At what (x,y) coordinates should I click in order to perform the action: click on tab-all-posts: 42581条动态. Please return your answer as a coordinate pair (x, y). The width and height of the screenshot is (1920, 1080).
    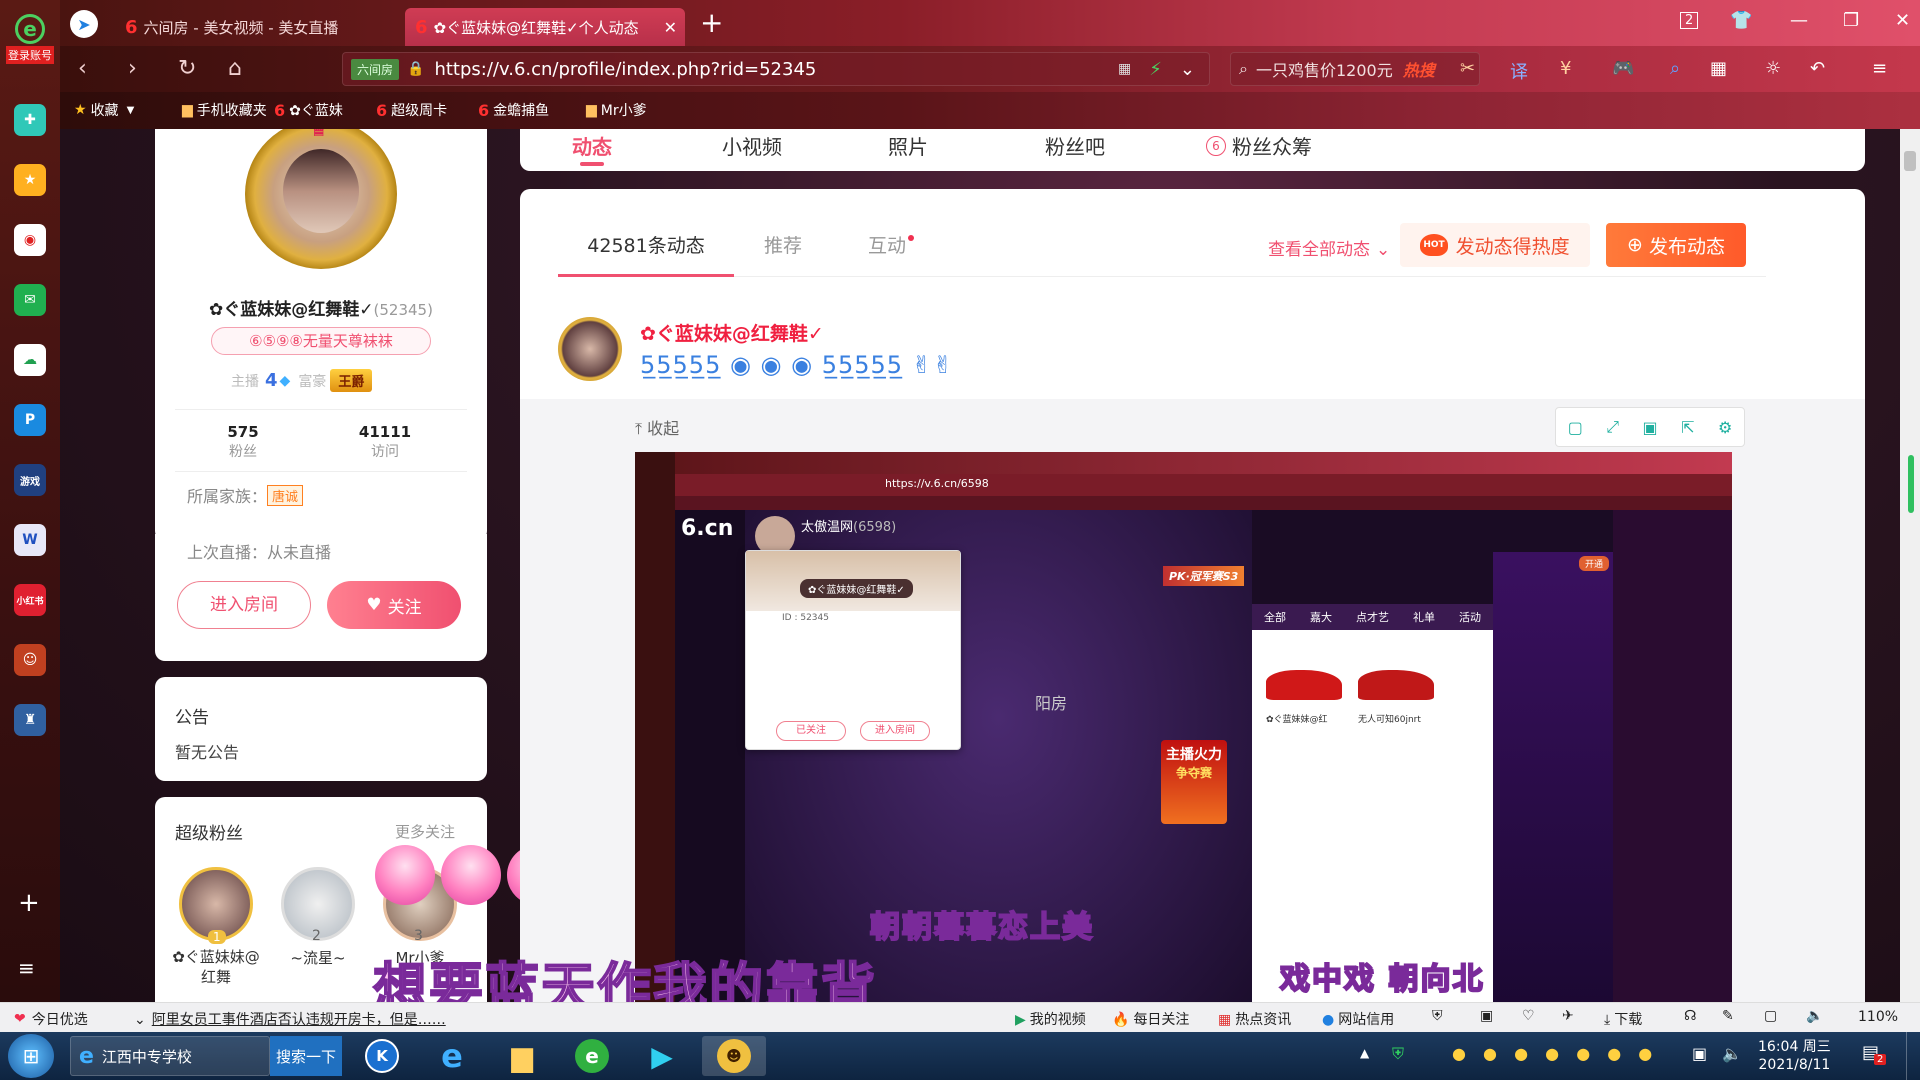
    Looking at the image, I should click on (646, 249).